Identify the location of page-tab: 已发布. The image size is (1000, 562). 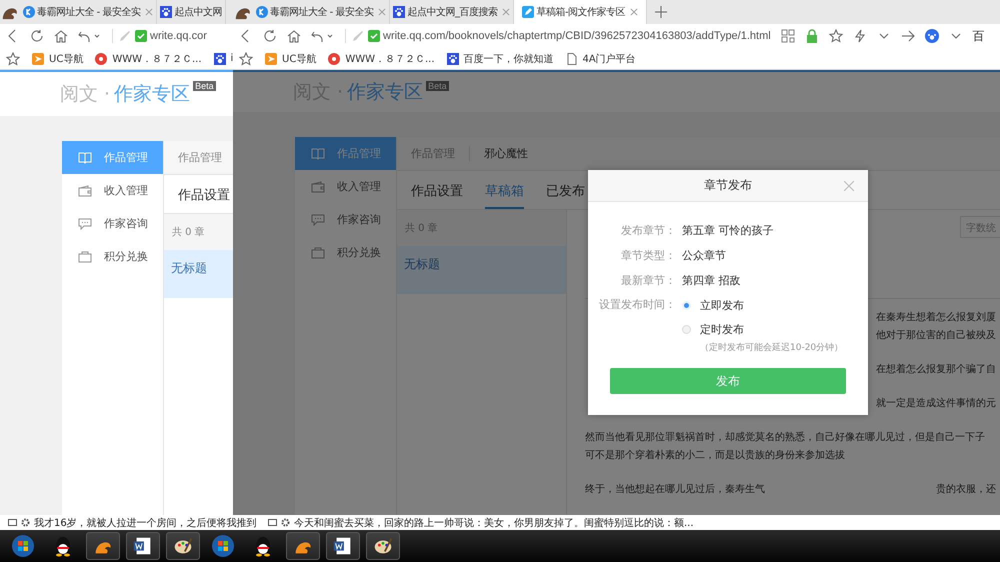
(565, 195).